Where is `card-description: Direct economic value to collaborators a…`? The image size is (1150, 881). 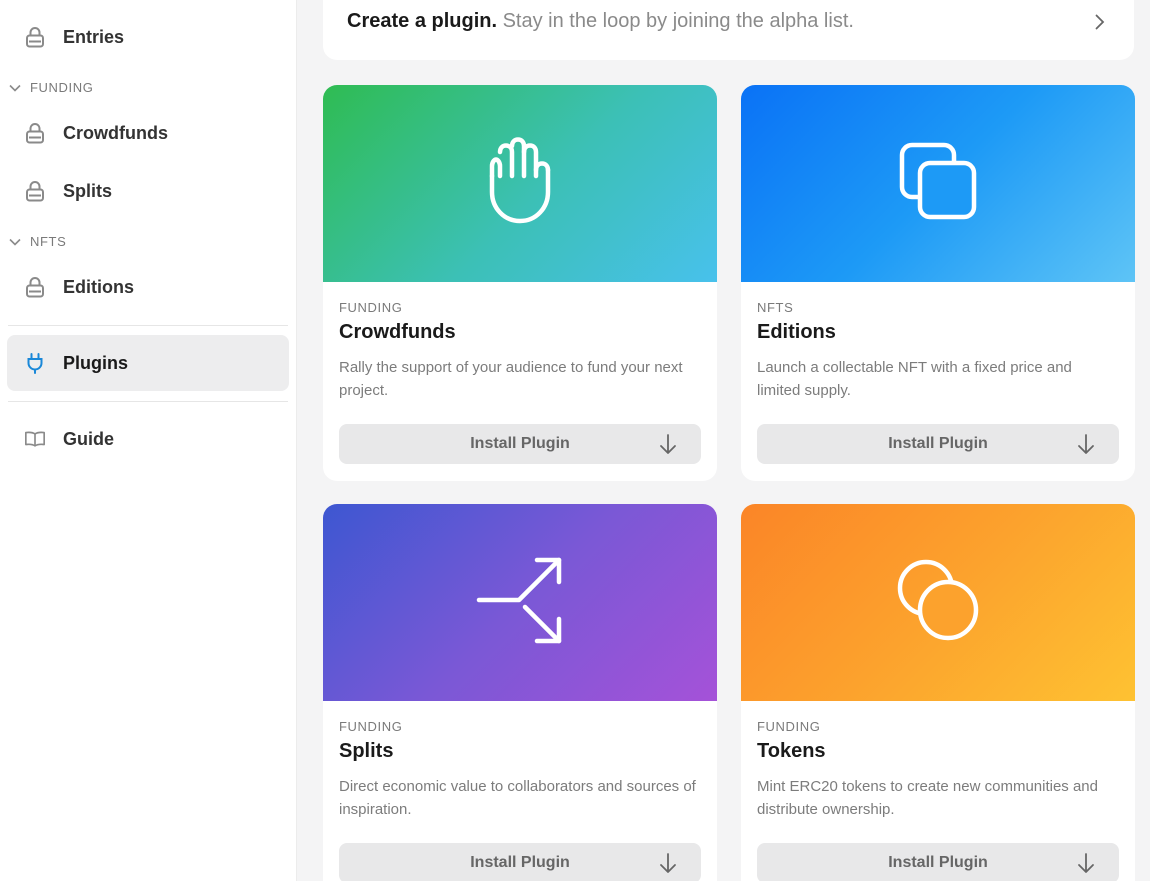
card-description: Direct economic value to collaborators a… is located at coordinates (517, 798).